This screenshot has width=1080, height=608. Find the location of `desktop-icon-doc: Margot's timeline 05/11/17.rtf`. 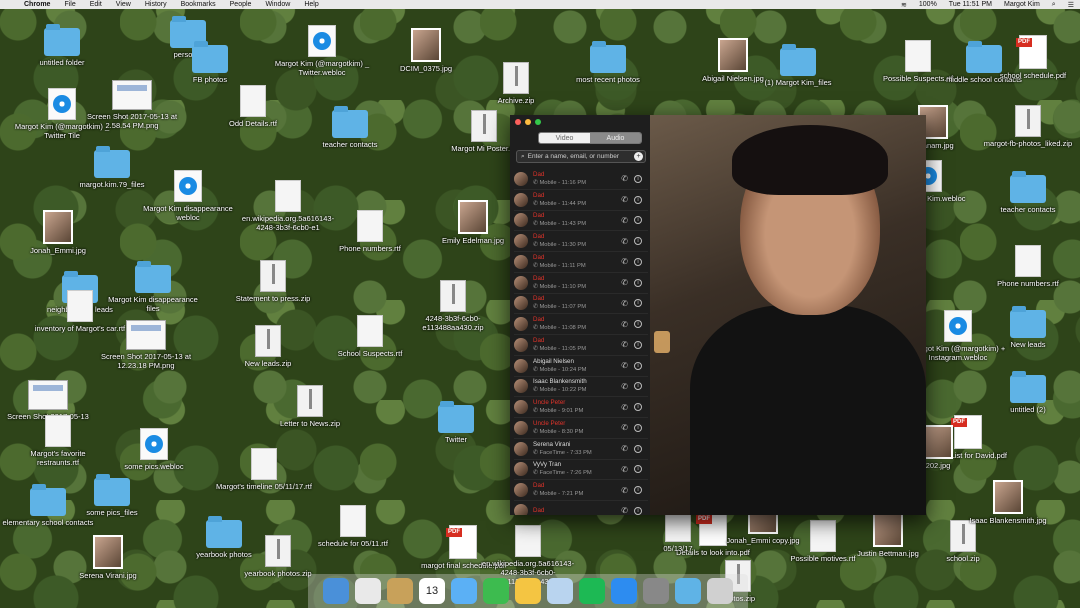

desktop-icon-doc: Margot's timeline 05/11/17.rtf is located at coordinates (264, 469).